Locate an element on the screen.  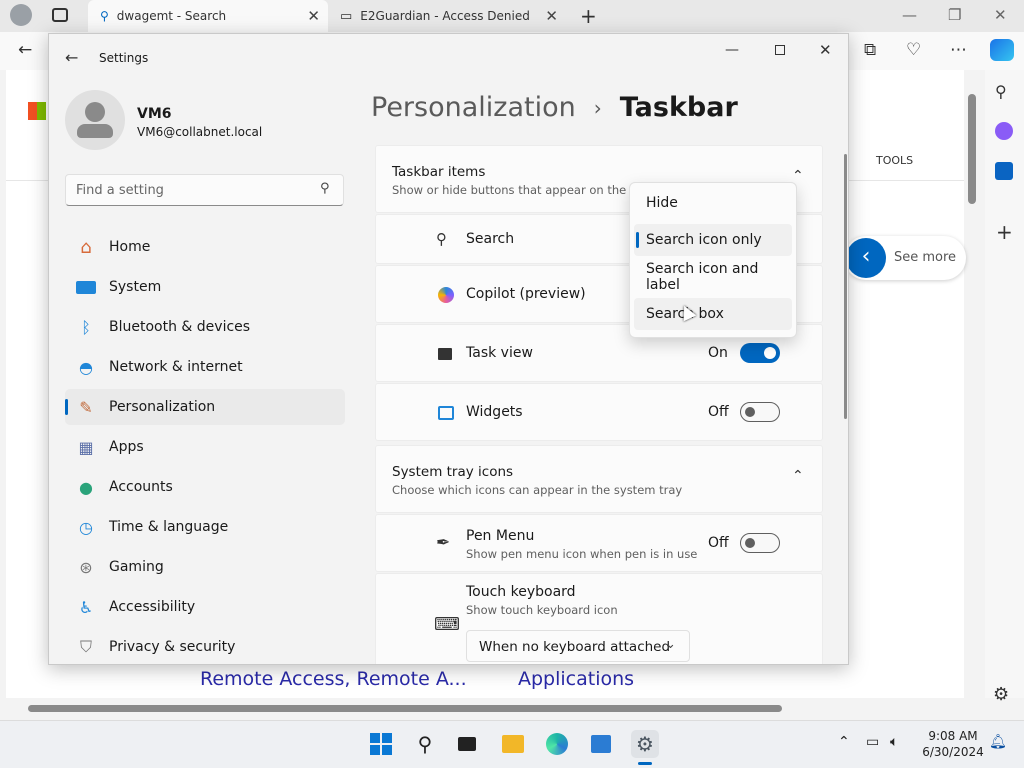
outlook-icon is located at coordinates (1004, 171).